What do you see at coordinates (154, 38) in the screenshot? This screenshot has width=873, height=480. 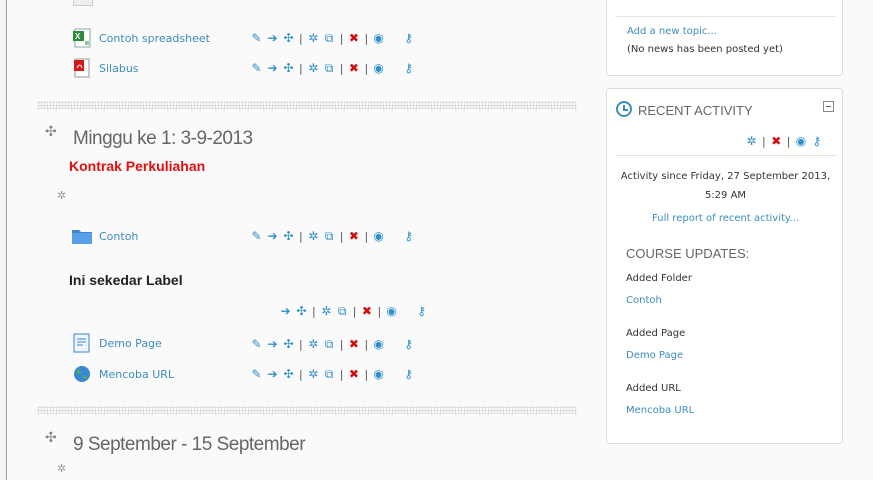 I see `resource-link-spreadsheet: Contoh spreadsheet` at bounding box center [154, 38].